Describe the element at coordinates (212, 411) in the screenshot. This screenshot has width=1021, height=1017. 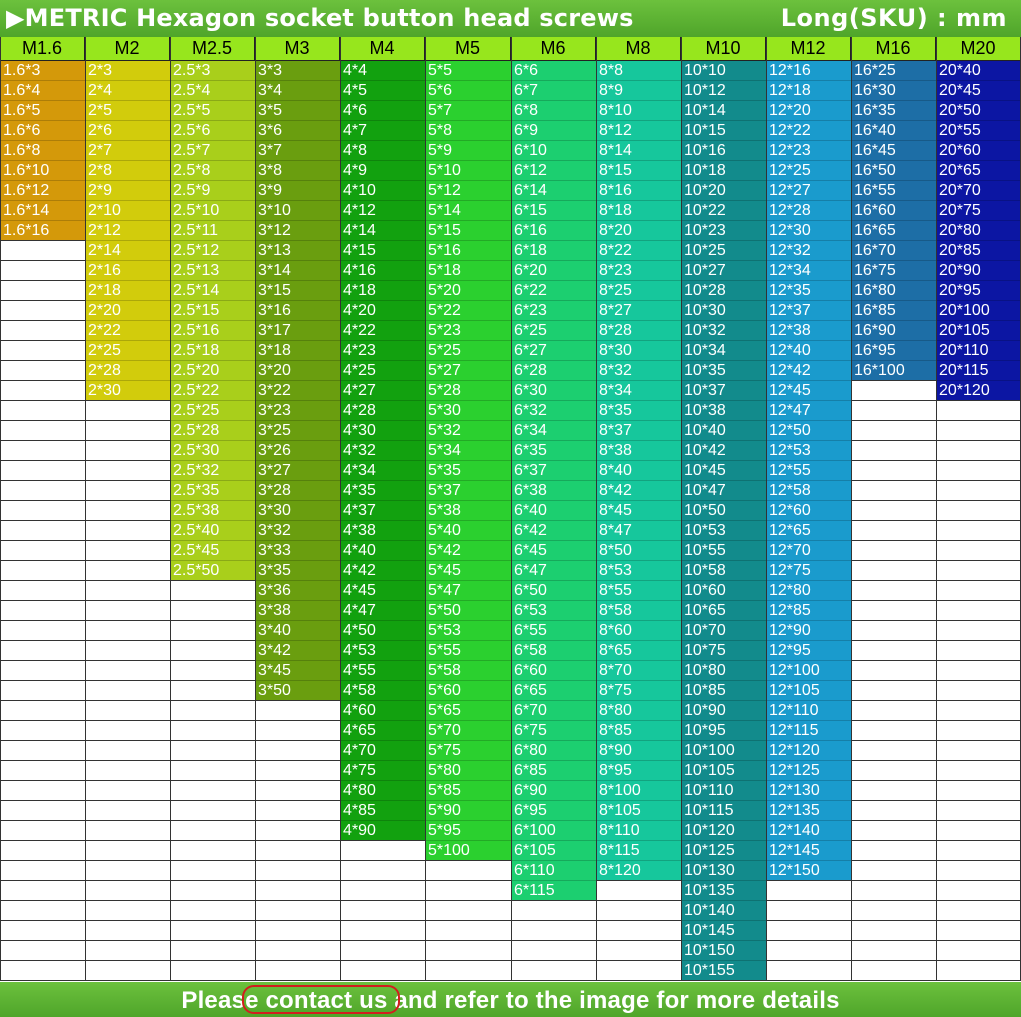
I see `size-cell: 2.5*25` at that location.